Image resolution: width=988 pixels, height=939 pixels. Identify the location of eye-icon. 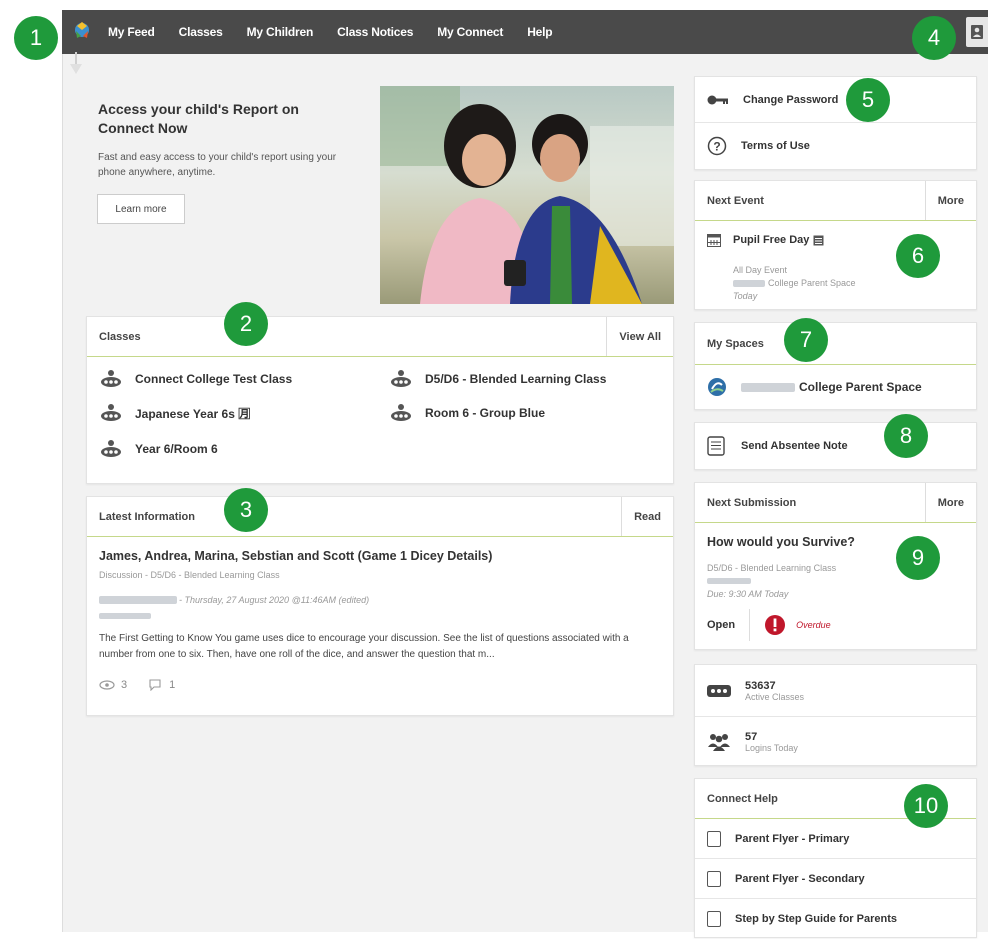
(107, 685).